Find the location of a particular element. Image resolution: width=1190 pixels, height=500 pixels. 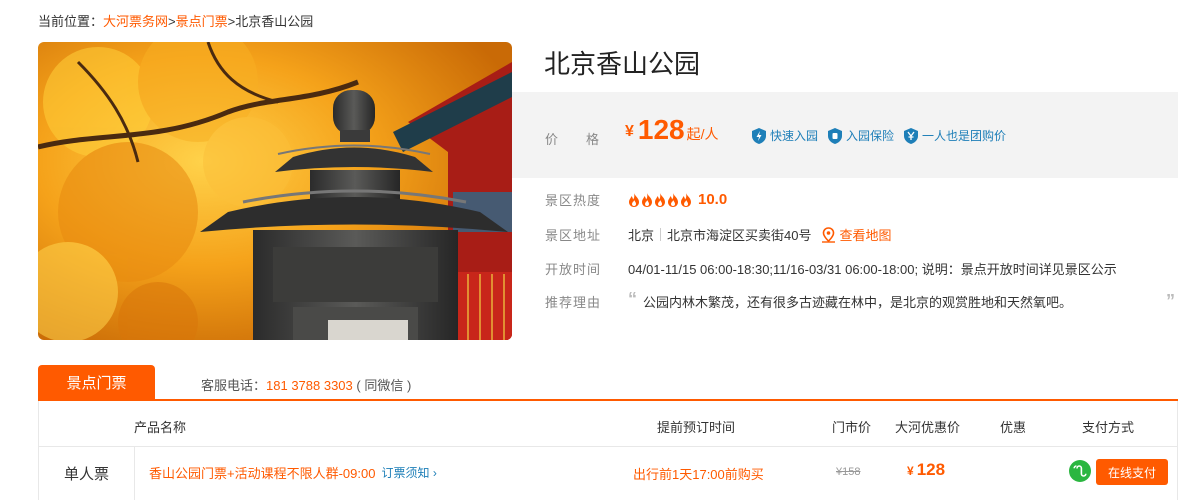

service-label: 客服电话： is located at coordinates (234, 385).